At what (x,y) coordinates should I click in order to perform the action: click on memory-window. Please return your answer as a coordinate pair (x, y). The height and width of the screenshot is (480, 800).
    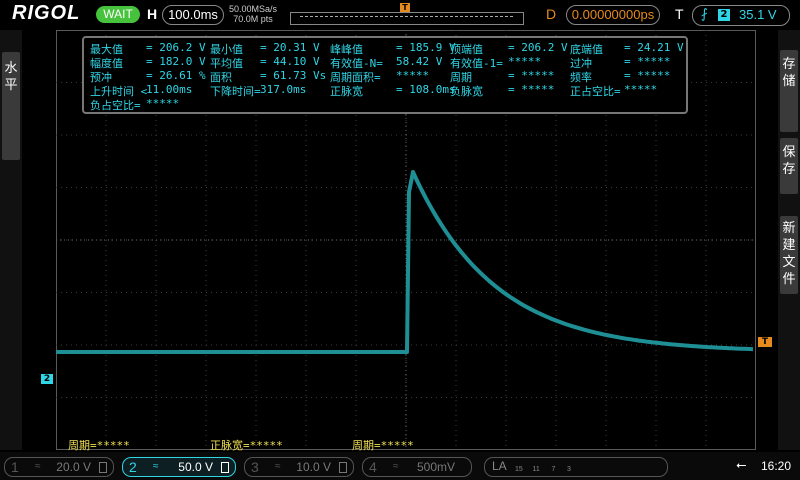
    Looking at the image, I should click on (406, 16).